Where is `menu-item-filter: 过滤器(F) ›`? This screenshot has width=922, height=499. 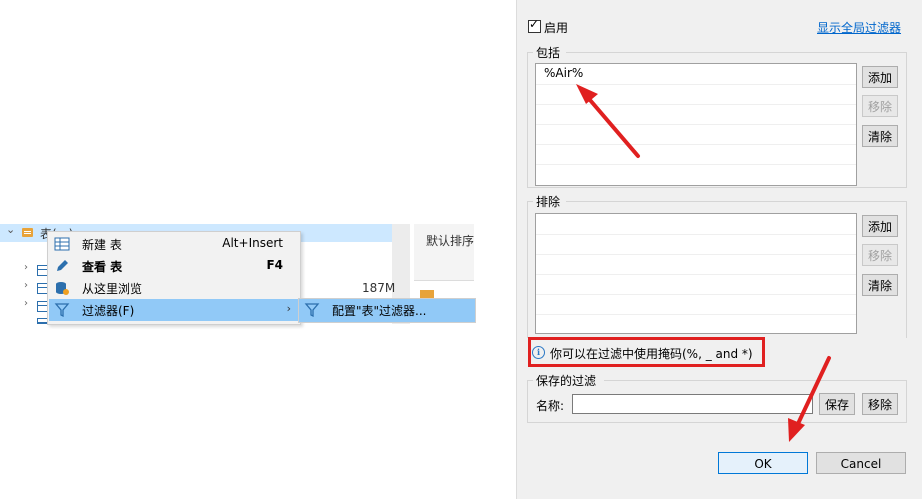 menu-item-filter: 过滤器(F) › is located at coordinates (174, 310).